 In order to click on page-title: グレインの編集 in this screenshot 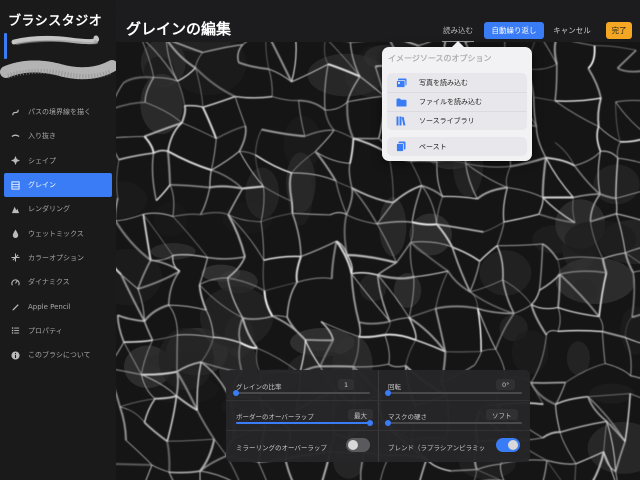, I will do `click(179, 29)`.